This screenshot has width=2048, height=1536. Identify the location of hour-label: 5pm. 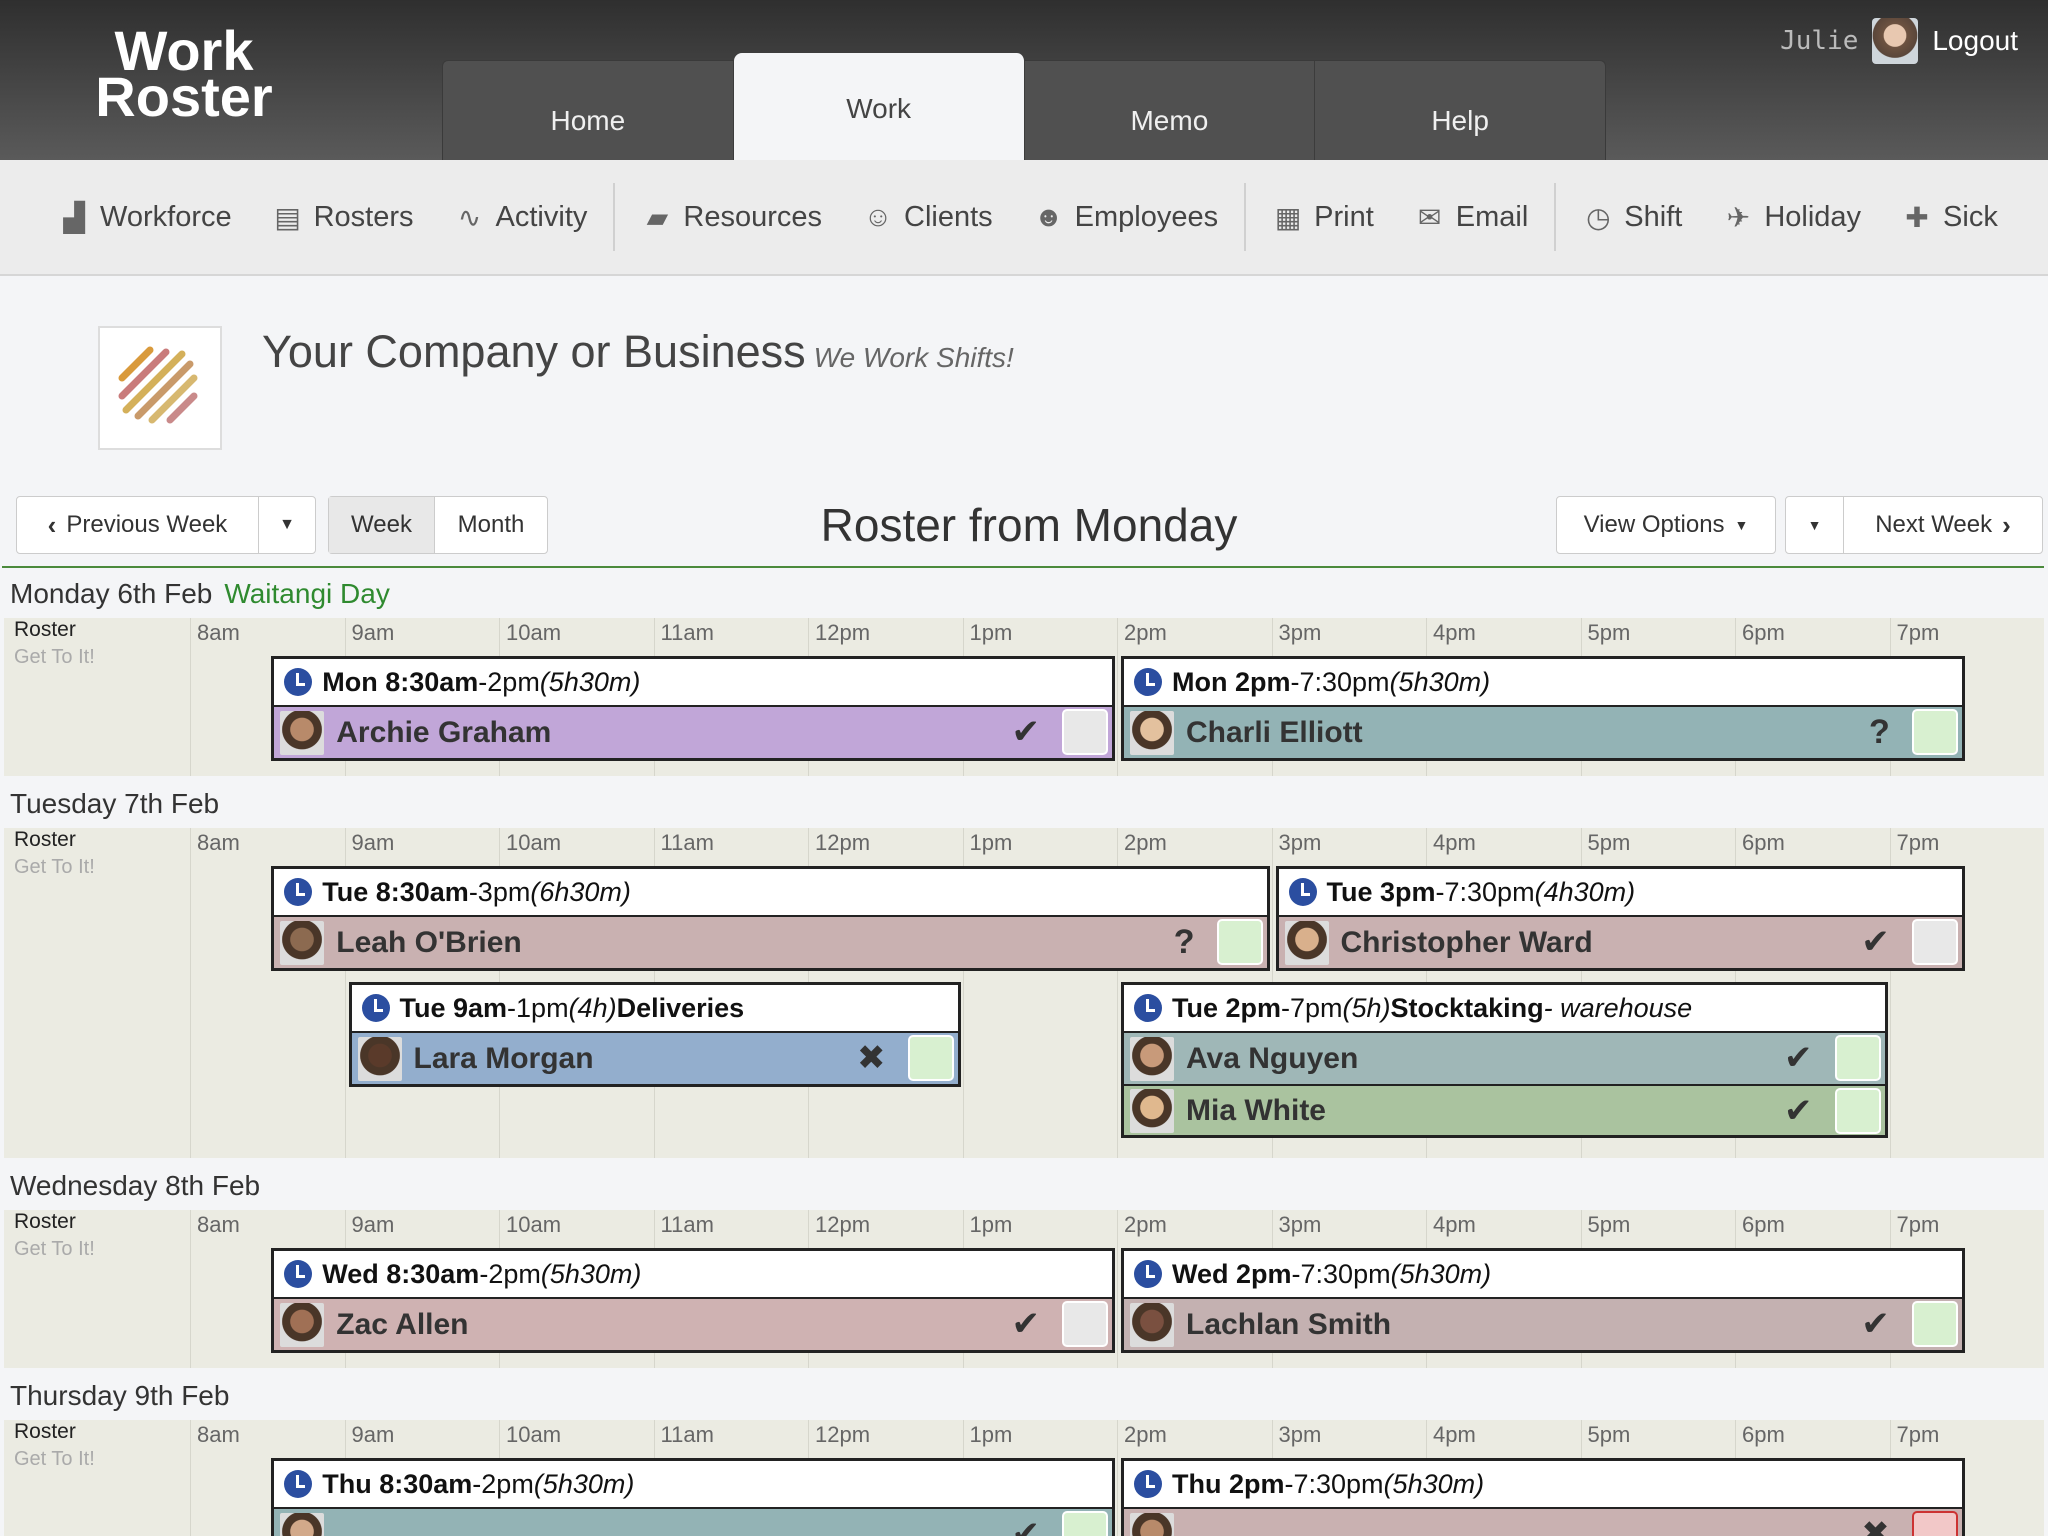
(1609, 632).